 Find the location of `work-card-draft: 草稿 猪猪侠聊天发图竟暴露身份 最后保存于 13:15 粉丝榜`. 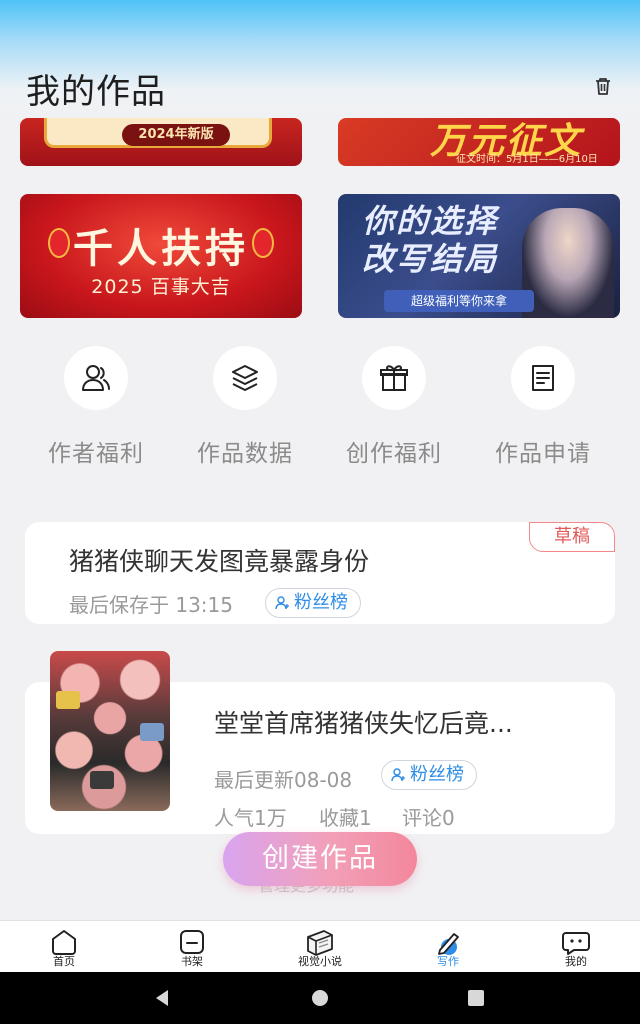

work-card-draft: 草稿 猪猪侠聊天发图竟暴露身份 最后保存于 13:15 粉丝榜 is located at coordinates (320, 573).